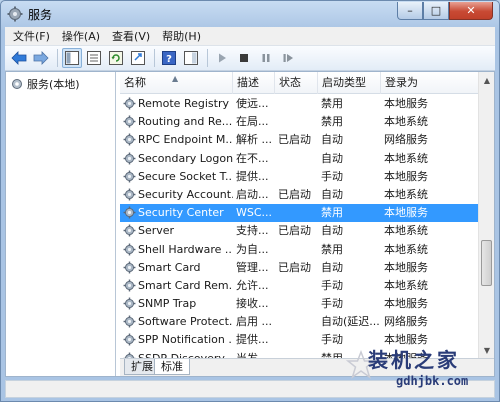 This screenshot has width=500, height=402. What do you see at coordinates (486, 263) in the screenshot?
I see `scroll-thumb` at bounding box center [486, 263].